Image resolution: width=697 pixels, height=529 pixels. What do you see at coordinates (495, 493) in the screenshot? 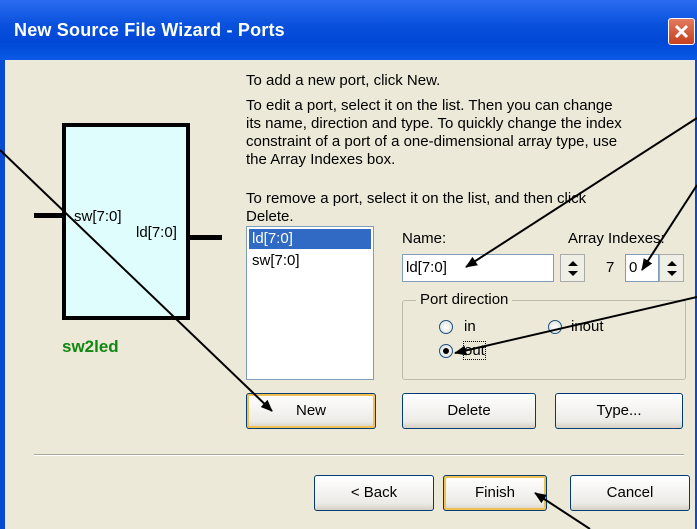
I see `finish-button: Finish` at bounding box center [495, 493].